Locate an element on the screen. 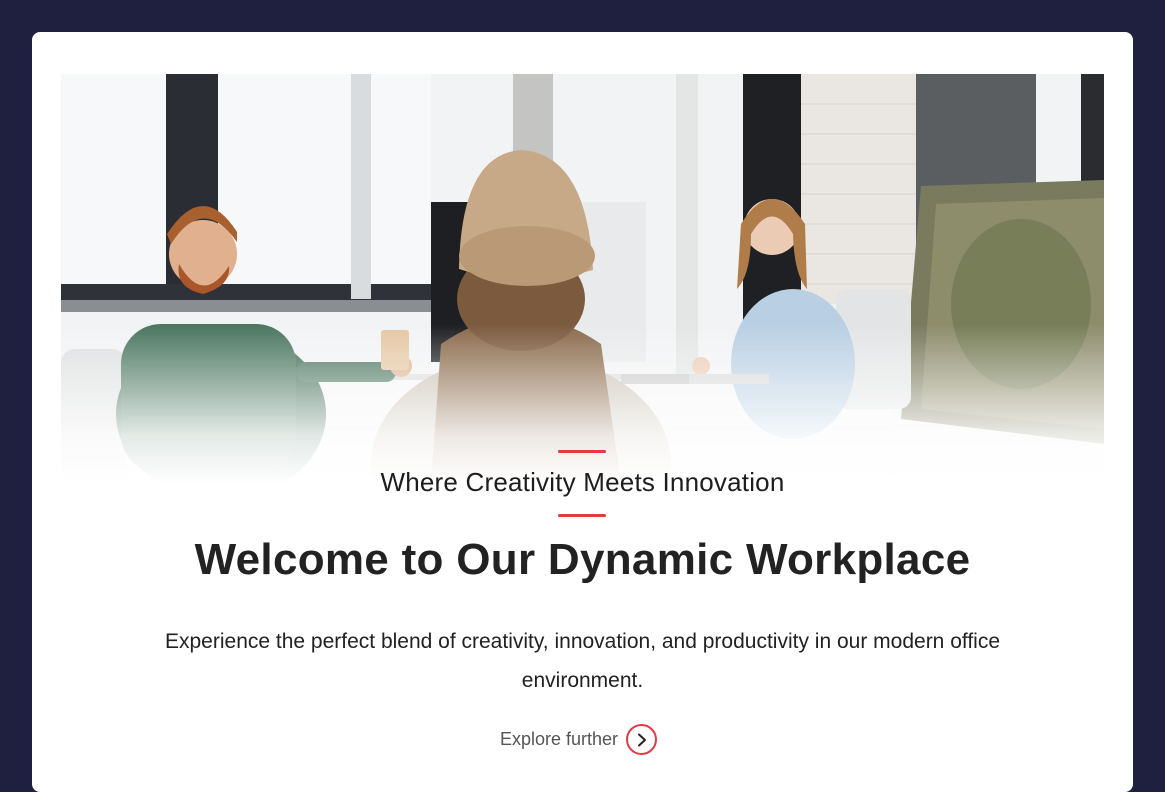 This screenshot has height=792, width=1165. tagline: Where Creativity Meets Innovation is located at coordinates (582, 482).